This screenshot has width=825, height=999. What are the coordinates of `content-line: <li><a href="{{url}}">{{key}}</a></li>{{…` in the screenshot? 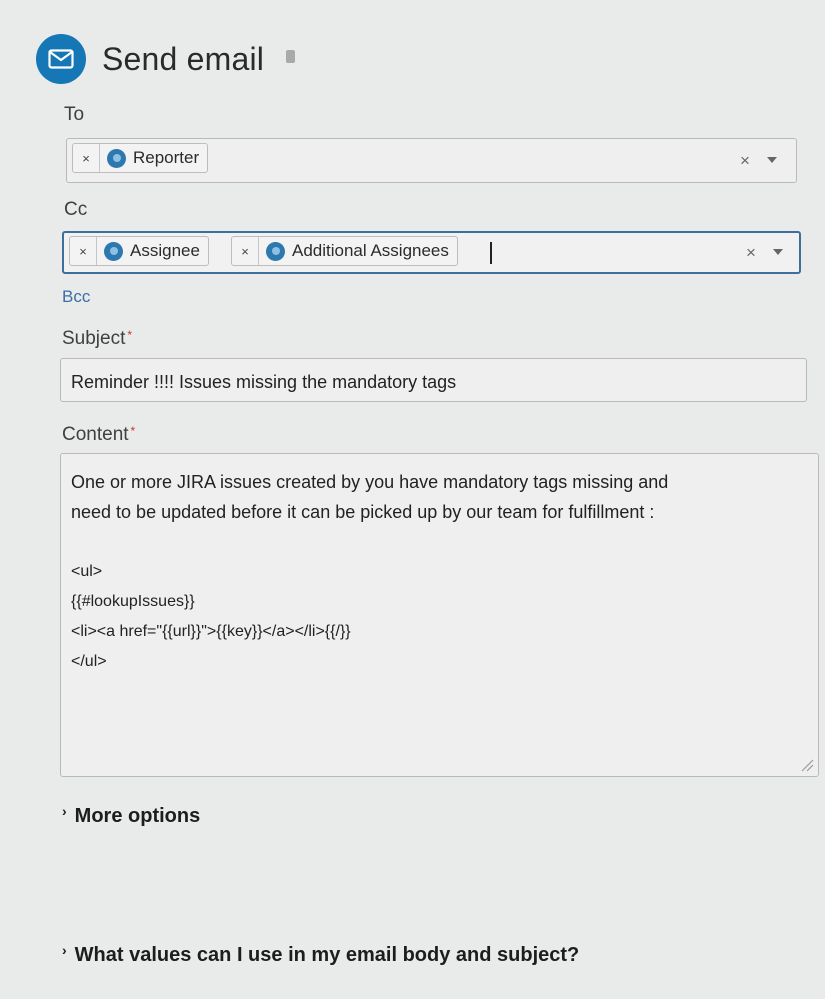 It's located at (211, 631).